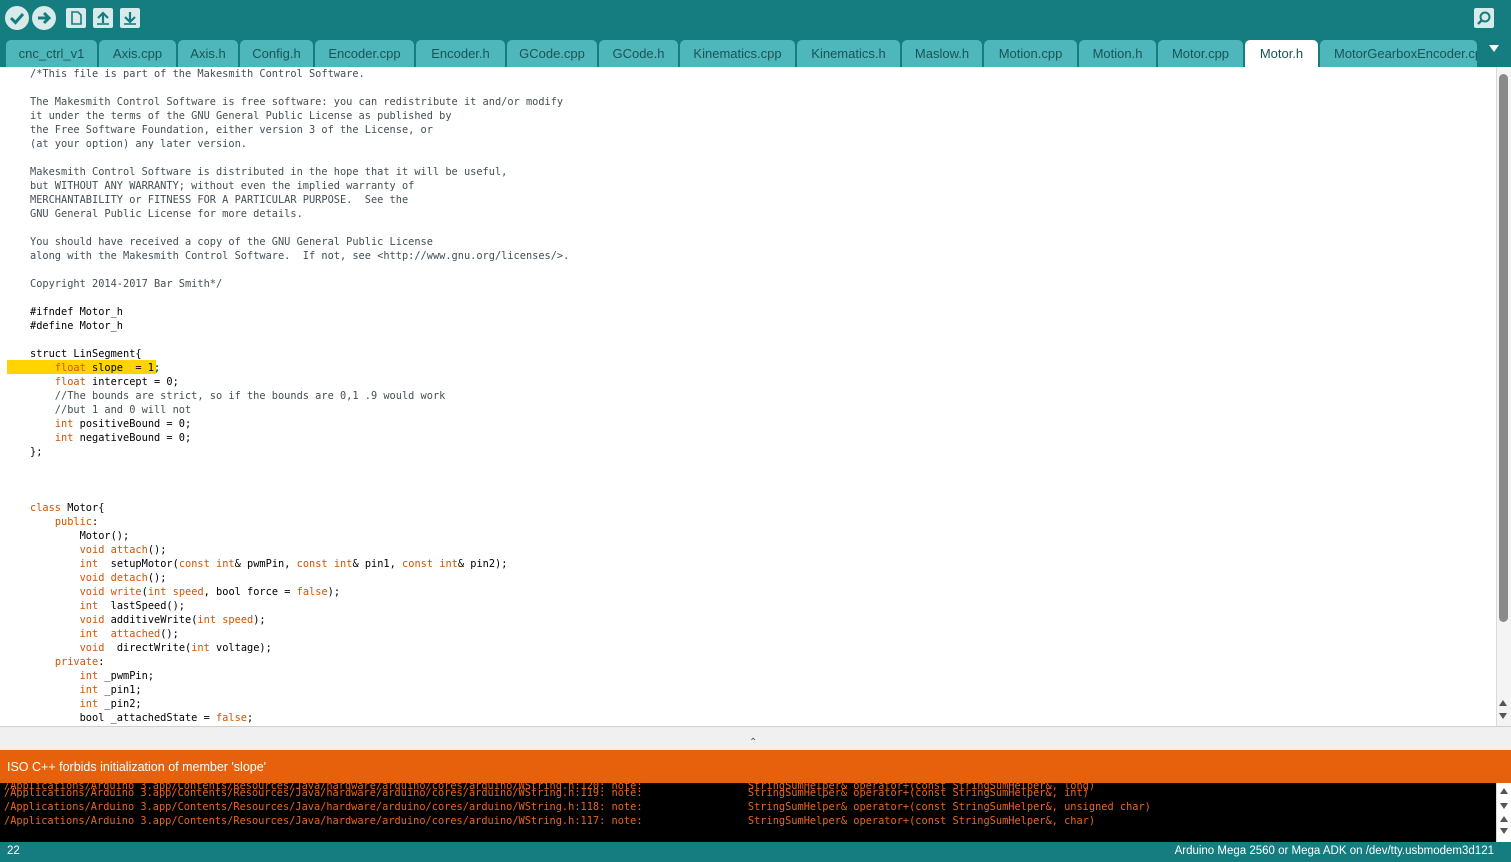 The image size is (1511, 862). I want to click on tab-axis-h: Axis.h, so click(208, 53).